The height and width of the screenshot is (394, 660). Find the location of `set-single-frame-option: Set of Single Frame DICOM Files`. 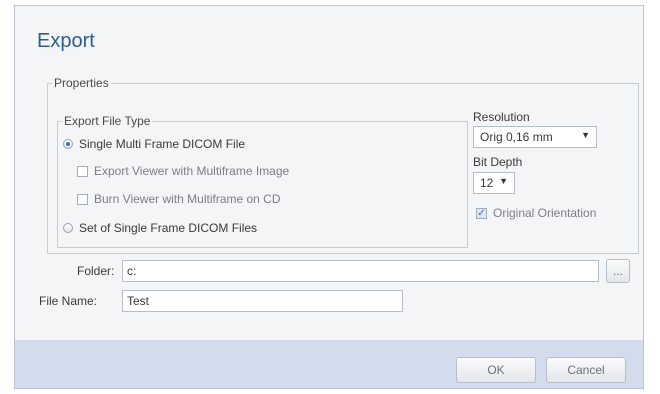

set-single-frame-option: Set of Single Frame DICOM Files is located at coordinates (160, 228).